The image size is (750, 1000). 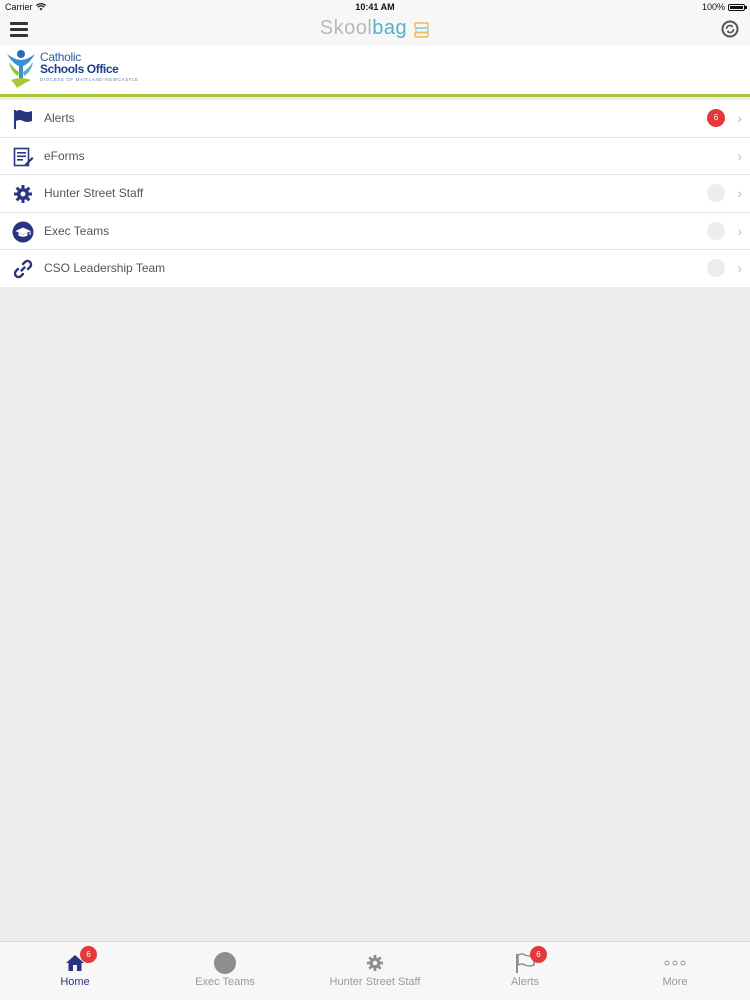 What do you see at coordinates (64, 155) in the screenshot?
I see `list-item-label: eForms` at bounding box center [64, 155].